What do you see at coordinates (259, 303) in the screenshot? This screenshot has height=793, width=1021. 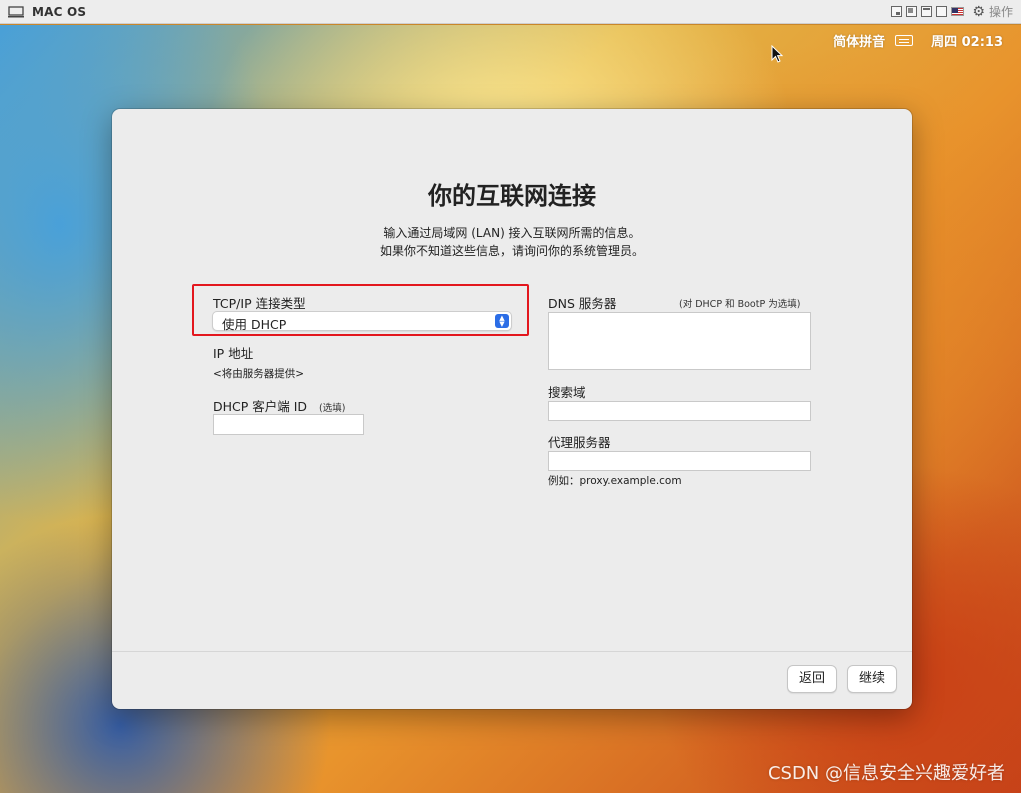 I see `tcpip-label: TCP/IP 连接类型` at bounding box center [259, 303].